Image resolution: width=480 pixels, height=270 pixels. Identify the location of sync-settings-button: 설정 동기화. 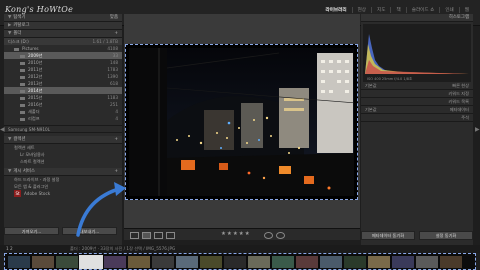
(446, 235).